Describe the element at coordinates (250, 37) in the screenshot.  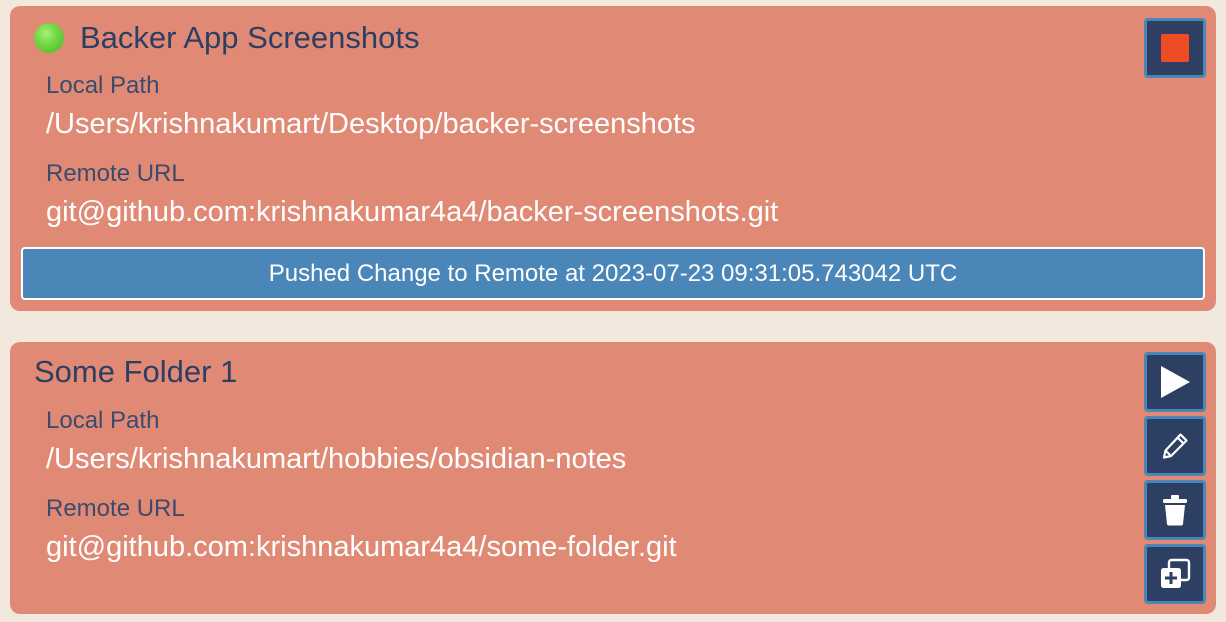
I see `folder-title: Backer App Screenshots` at that location.